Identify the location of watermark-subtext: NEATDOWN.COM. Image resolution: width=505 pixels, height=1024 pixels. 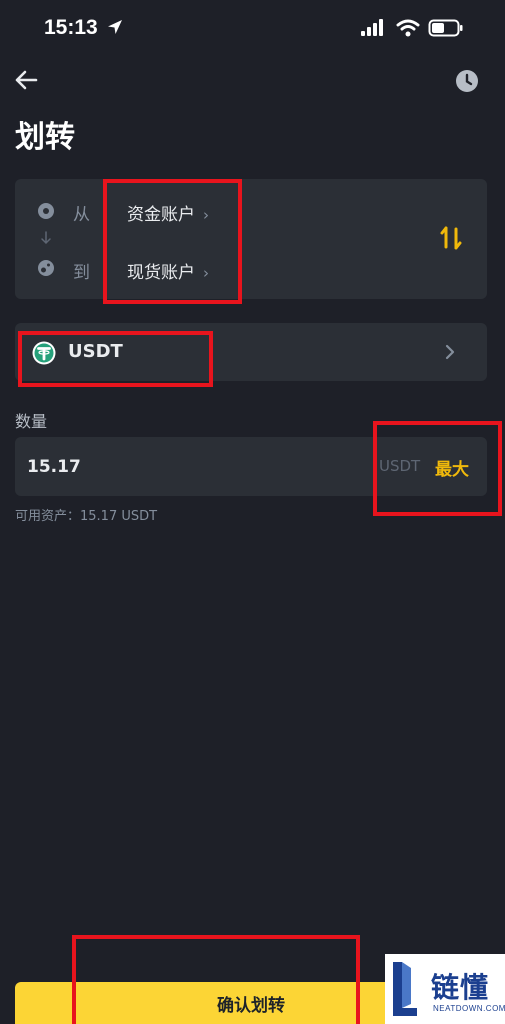
(469, 1008).